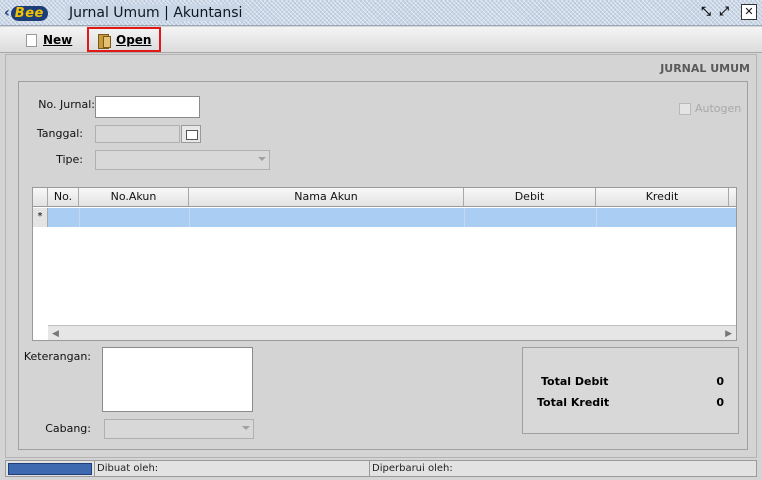 This screenshot has width=762, height=480. I want to click on horizontal-scrollbar: ◀ ▶, so click(392, 332).